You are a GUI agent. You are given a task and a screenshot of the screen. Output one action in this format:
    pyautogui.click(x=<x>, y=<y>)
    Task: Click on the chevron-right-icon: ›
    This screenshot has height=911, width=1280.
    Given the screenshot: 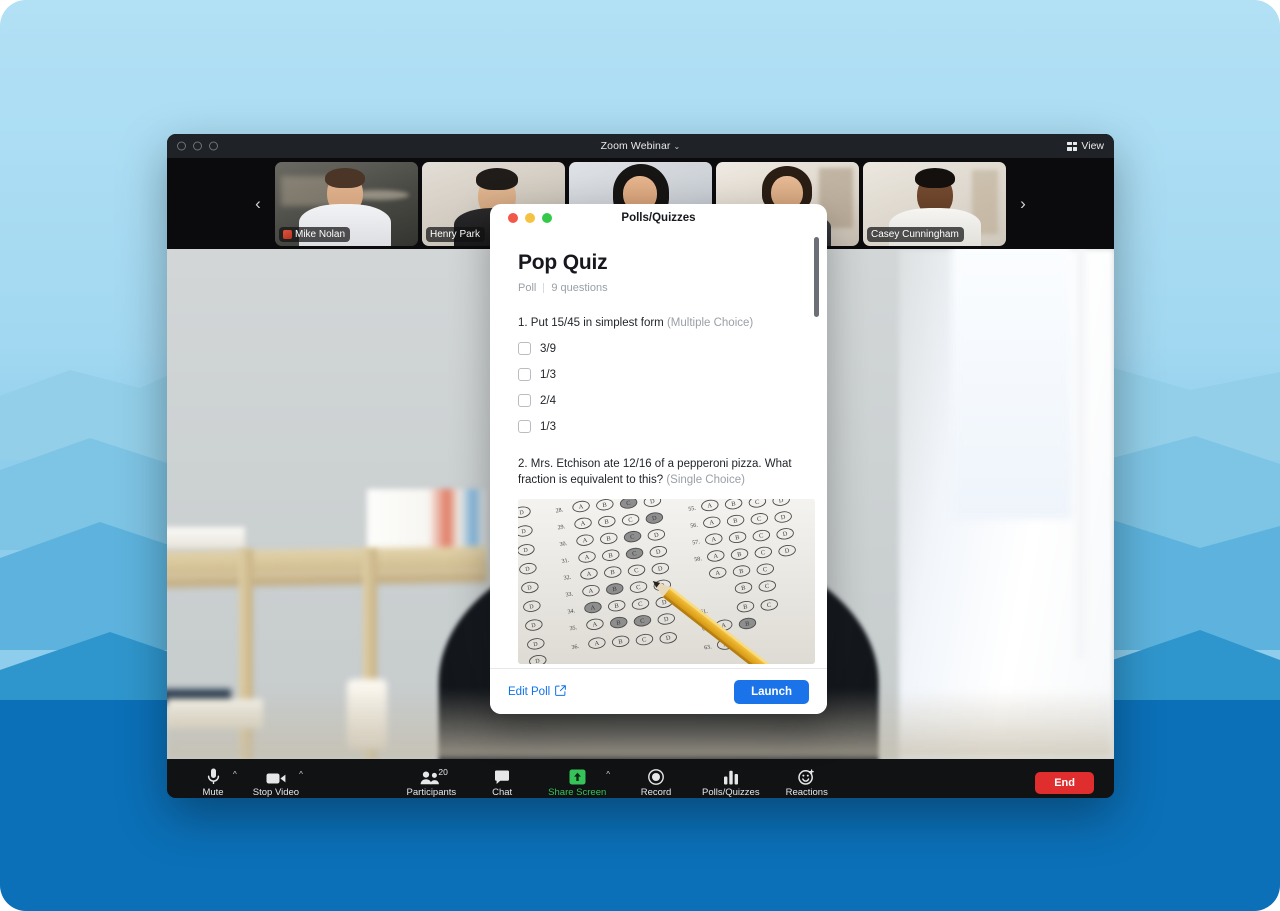 What is the action you would take?
    pyautogui.click(x=1023, y=203)
    